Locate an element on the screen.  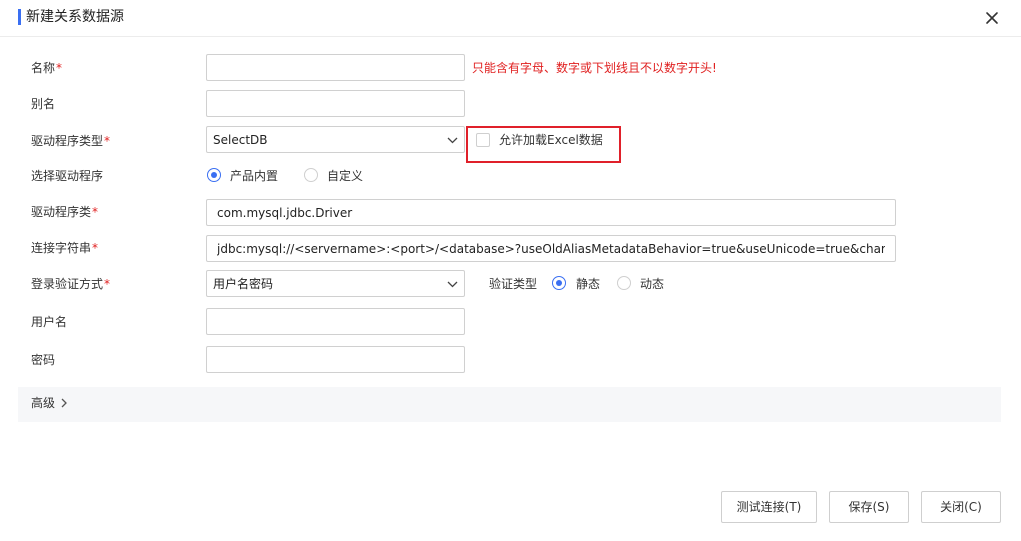
radio-dynamic is located at coordinates (624, 283).